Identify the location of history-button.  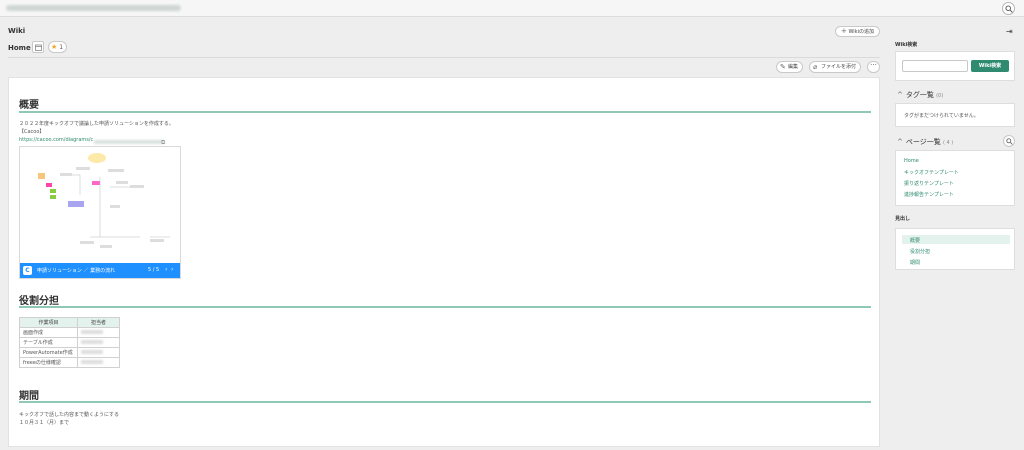
(38, 47).